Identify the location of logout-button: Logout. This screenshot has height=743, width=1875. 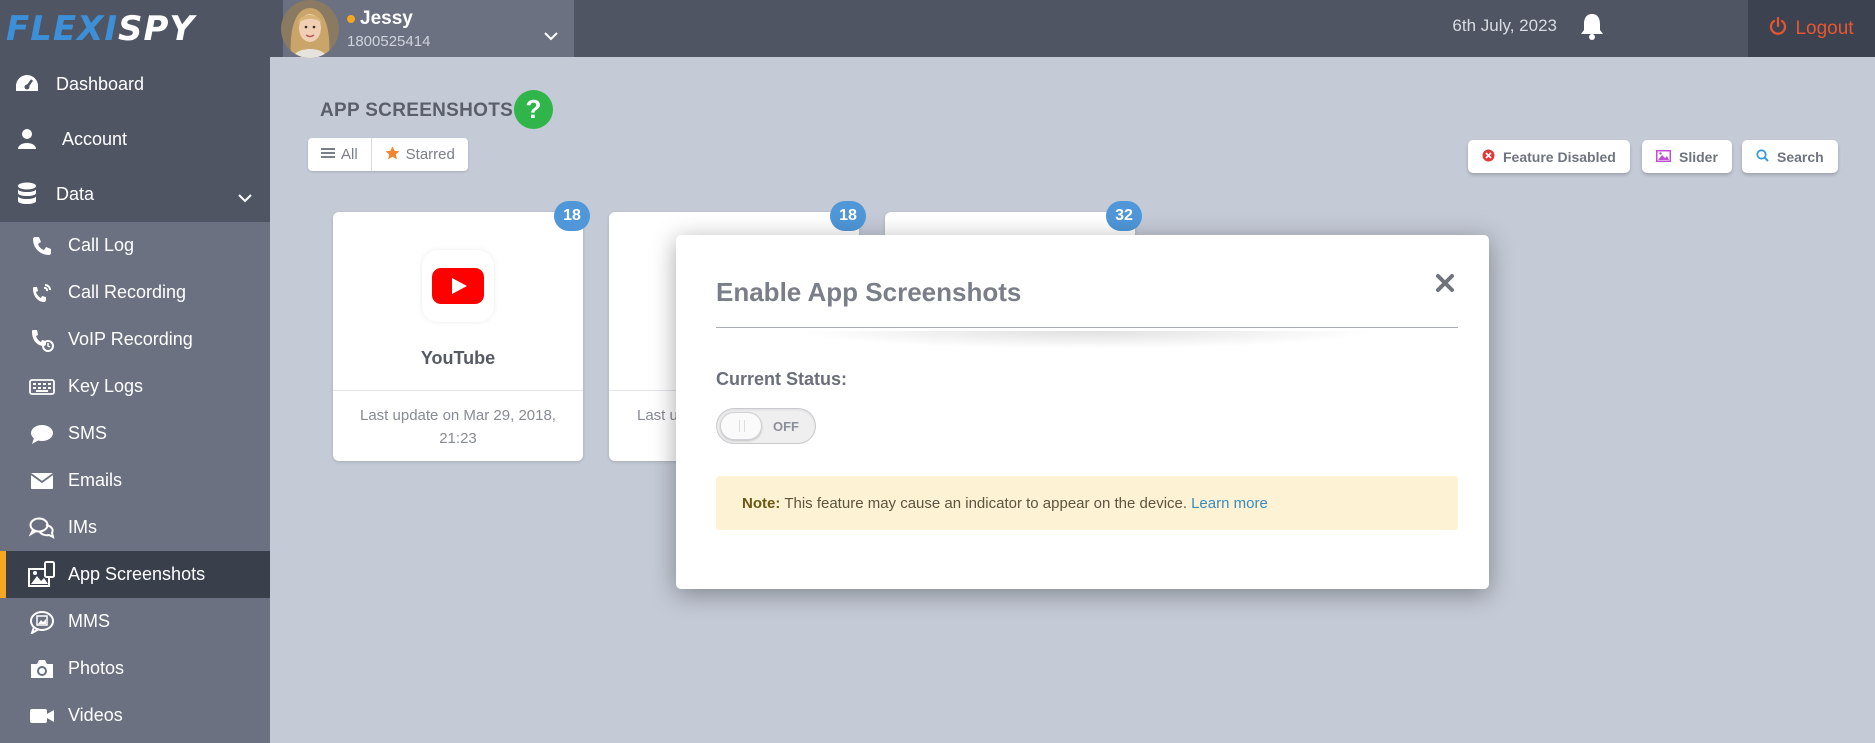
(1811, 28).